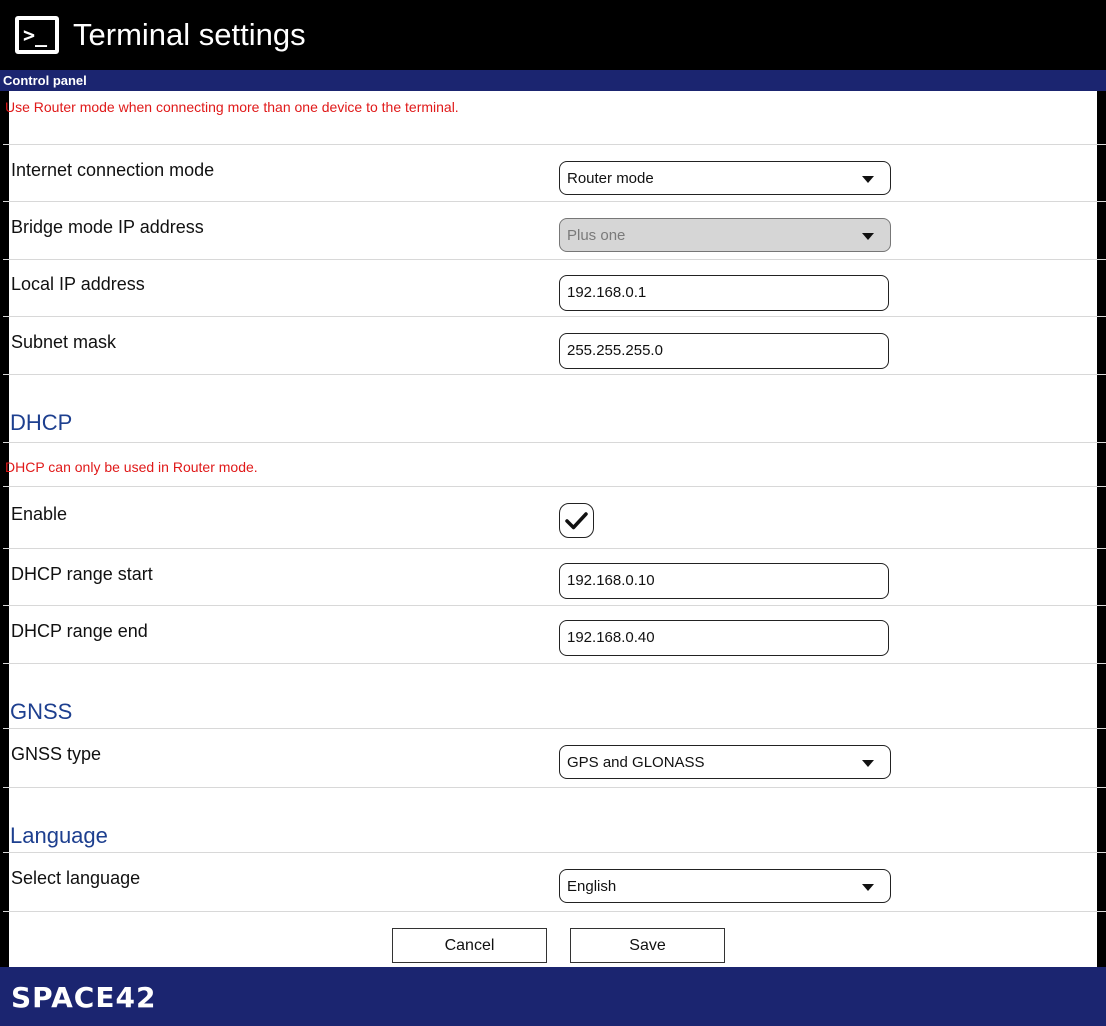 Image resolution: width=1106 pixels, height=1026 pixels. Describe the element at coordinates (554, 288) in the screenshot. I see `local-ip-row: Local IP address 192.168.0.1` at that location.